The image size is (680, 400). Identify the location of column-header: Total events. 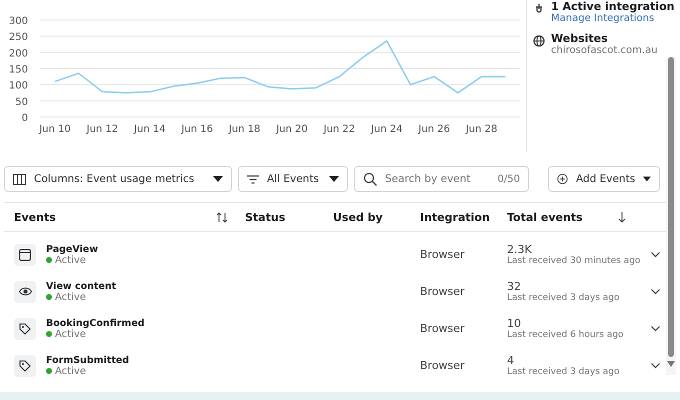
(545, 217).